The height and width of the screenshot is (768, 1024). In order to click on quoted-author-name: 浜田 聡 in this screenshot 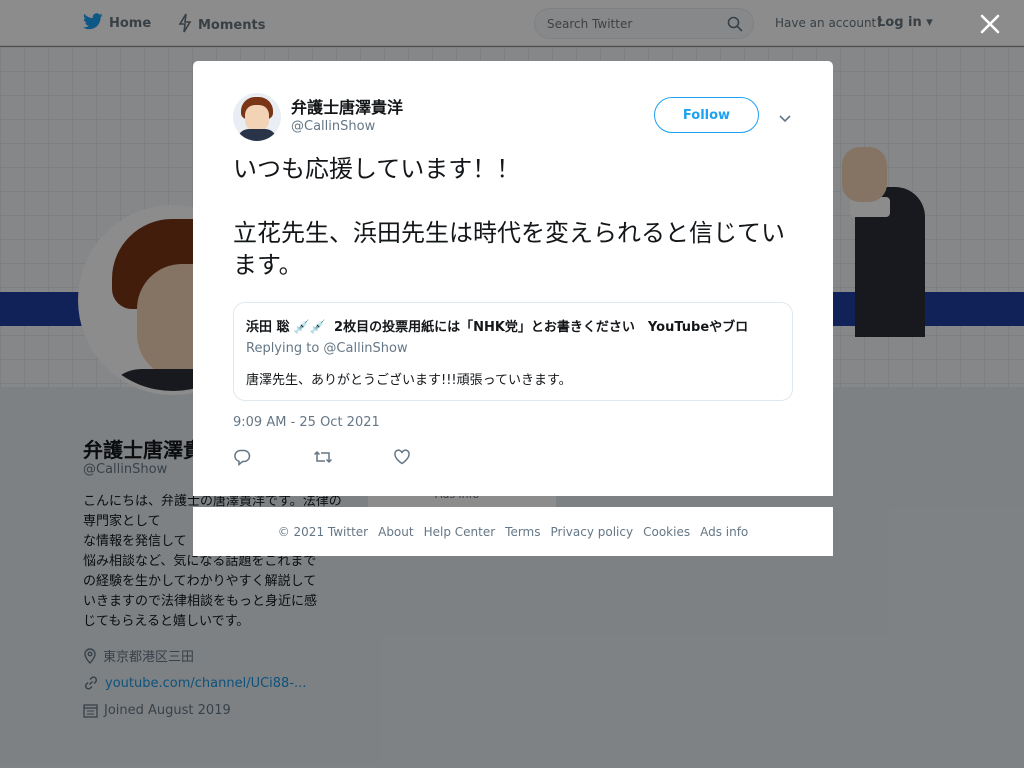, I will do `click(268, 327)`.